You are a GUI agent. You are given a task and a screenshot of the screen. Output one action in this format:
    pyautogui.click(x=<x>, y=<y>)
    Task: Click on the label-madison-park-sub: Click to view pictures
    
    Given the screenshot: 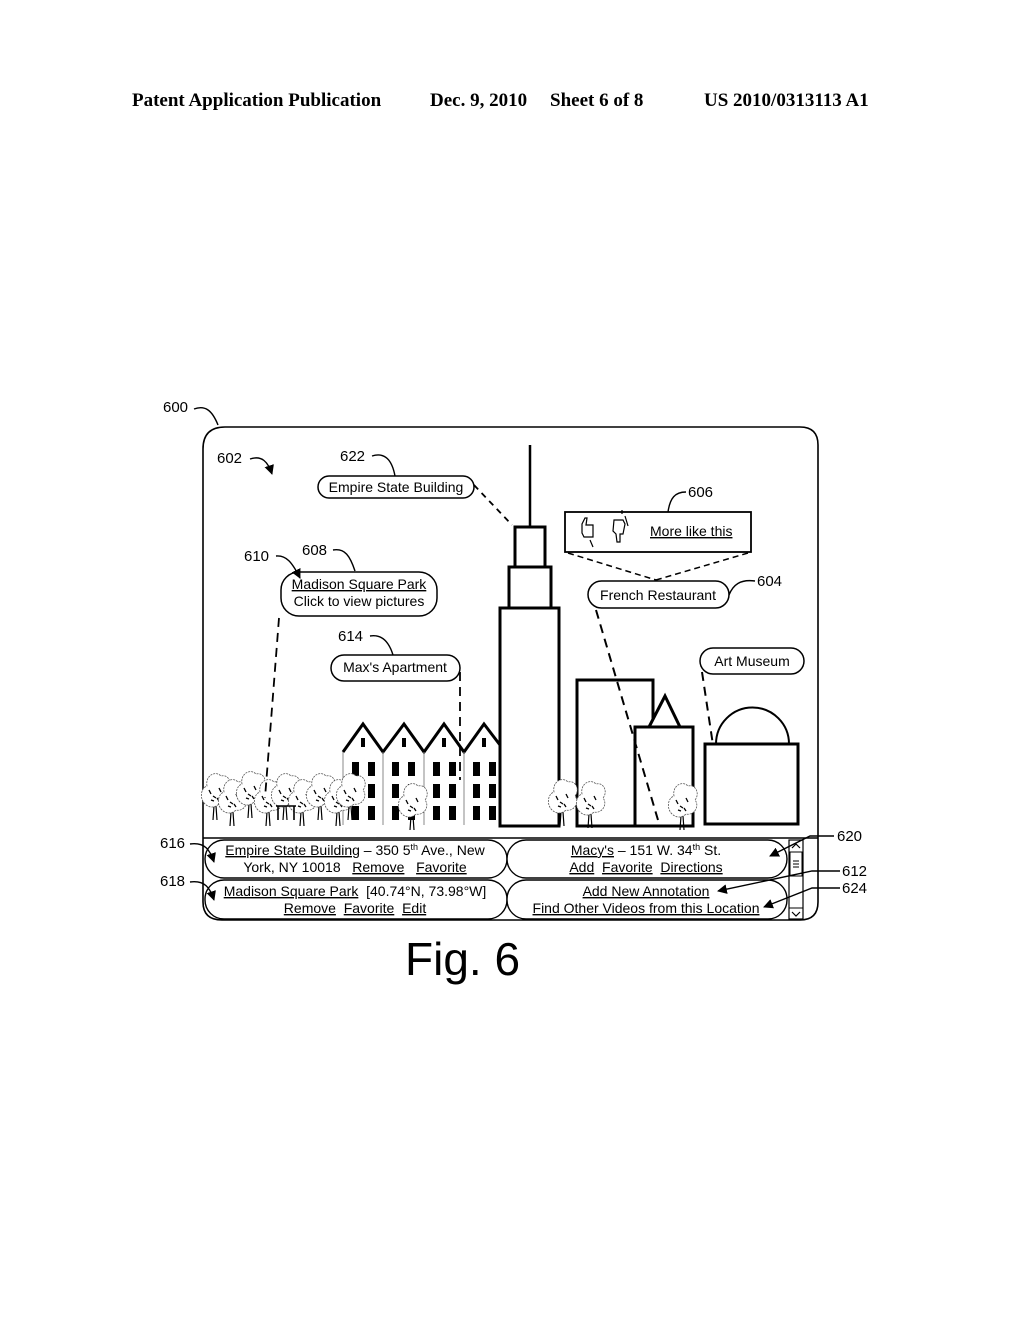 What is the action you would take?
    pyautogui.click(x=359, y=601)
    